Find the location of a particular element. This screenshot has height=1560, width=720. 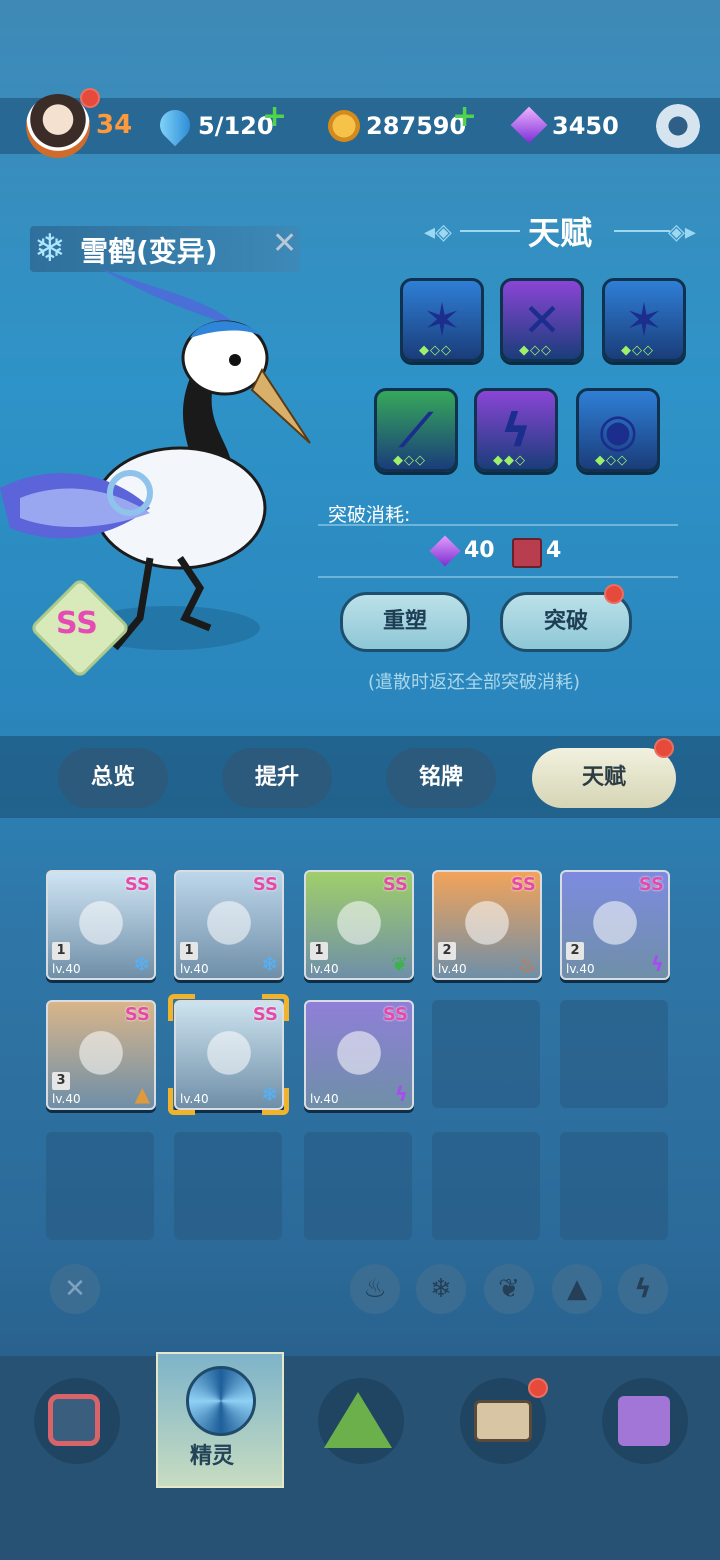

ornament-left-icon: ◂◈ is located at coordinates (438, 232).